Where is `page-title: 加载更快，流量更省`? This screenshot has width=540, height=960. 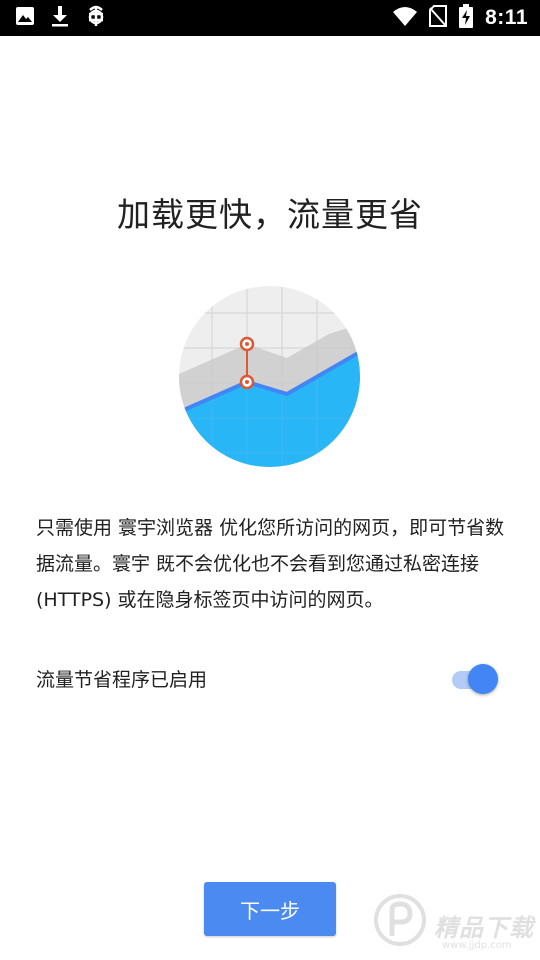 page-title: 加载更快，流量更省 is located at coordinates (270, 214).